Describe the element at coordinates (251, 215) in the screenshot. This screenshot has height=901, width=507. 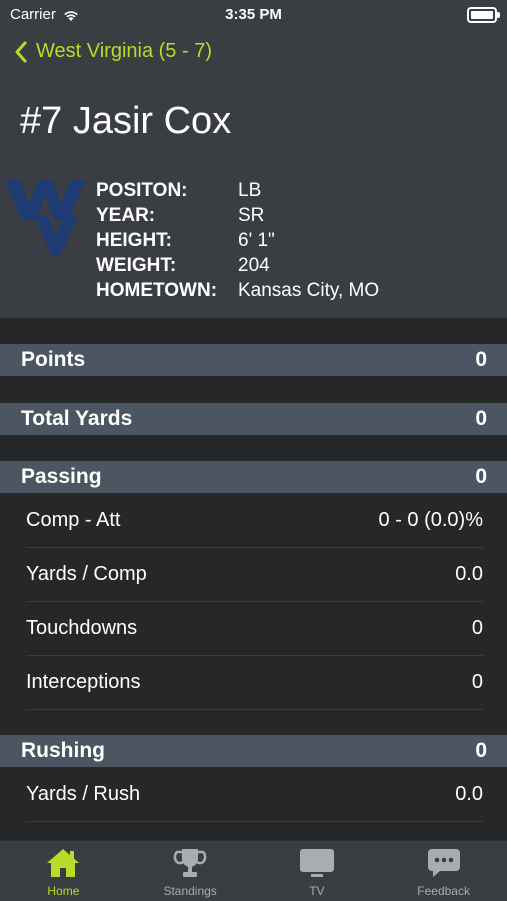
I see `year-value: SR` at that location.